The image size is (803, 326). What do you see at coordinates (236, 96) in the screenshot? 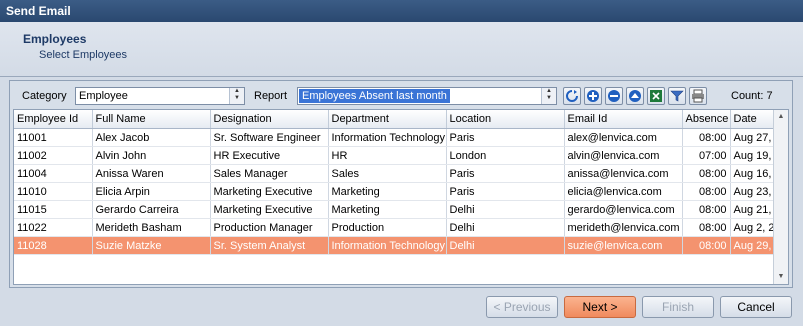
I see `category-spin-icon: ▲ ▼` at bounding box center [236, 96].